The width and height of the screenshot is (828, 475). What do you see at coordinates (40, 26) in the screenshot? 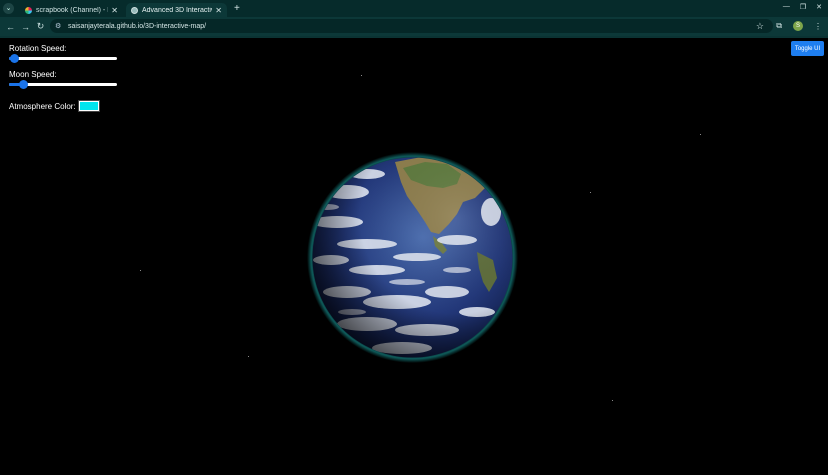
I see `reload-icon: ↻` at bounding box center [40, 26].